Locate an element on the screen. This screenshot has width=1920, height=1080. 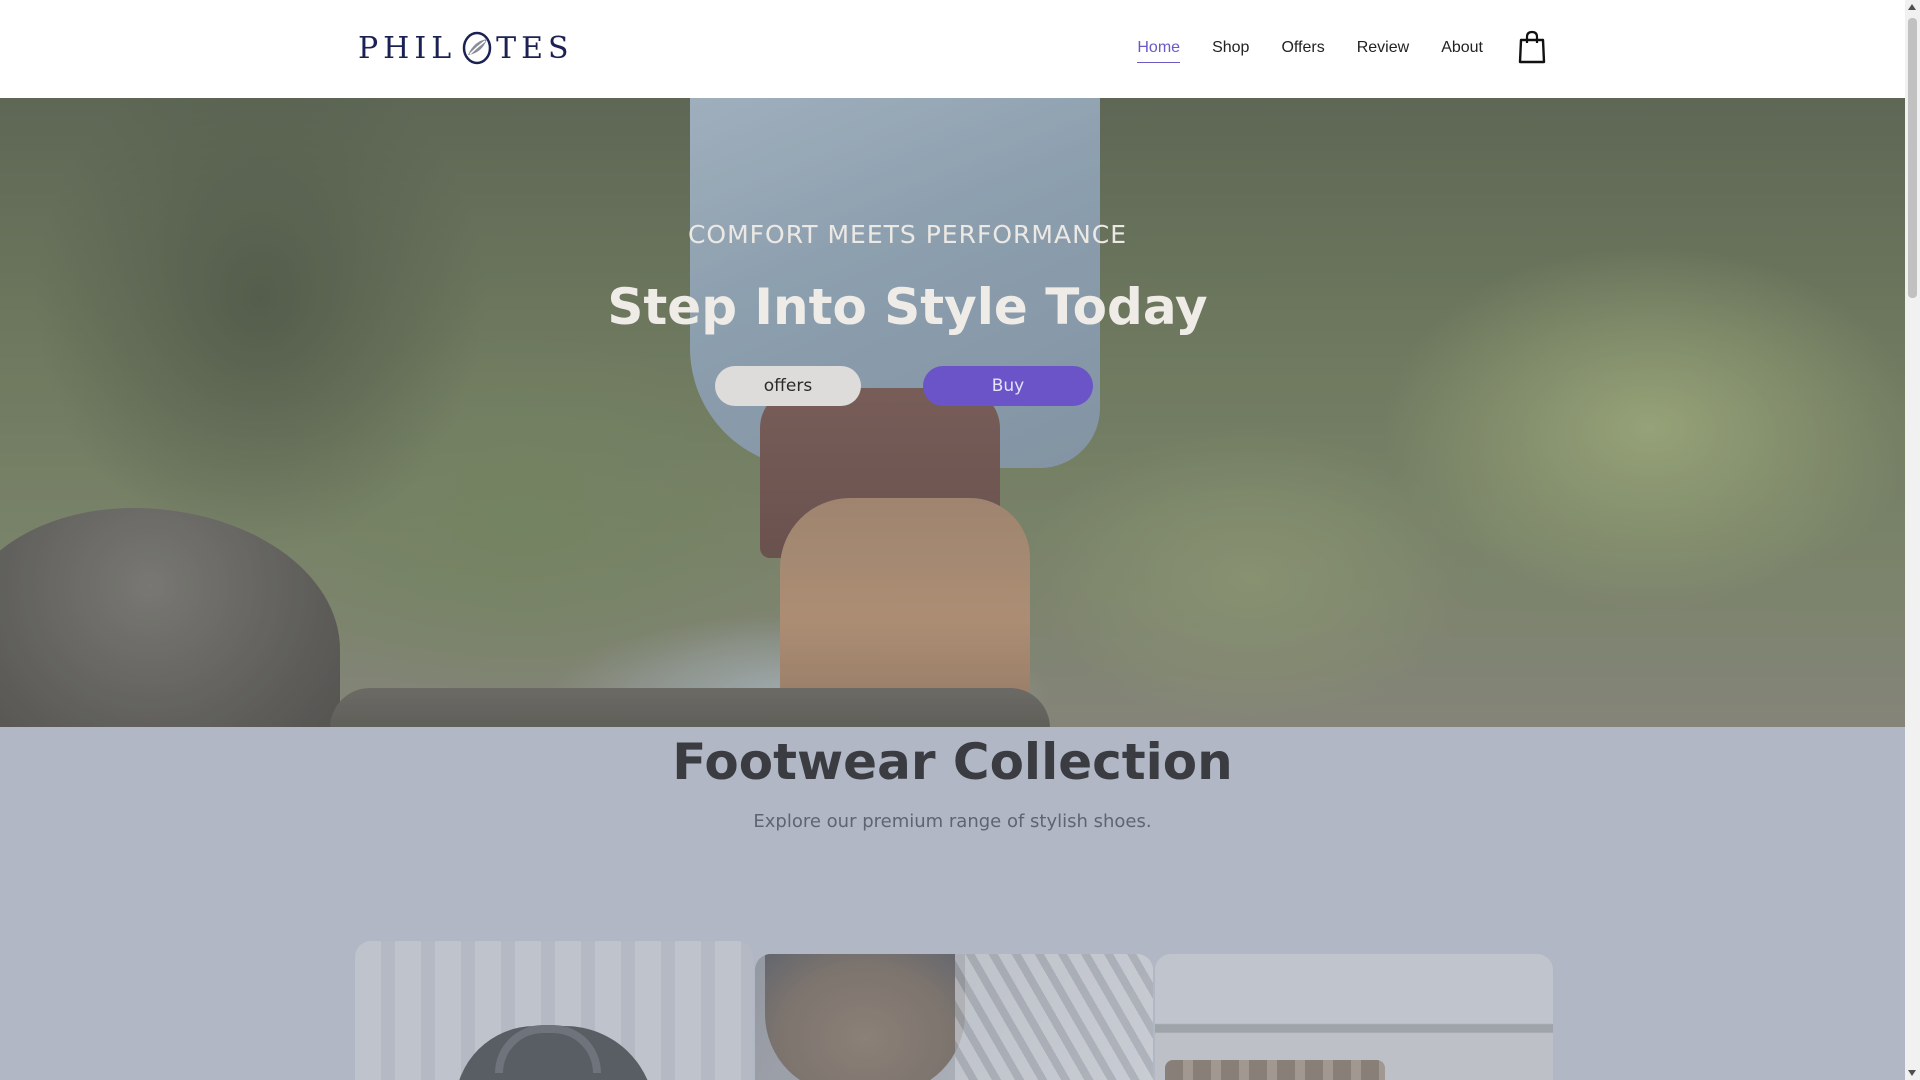
hero-title: Step Into Style Today is located at coordinates (907, 307).